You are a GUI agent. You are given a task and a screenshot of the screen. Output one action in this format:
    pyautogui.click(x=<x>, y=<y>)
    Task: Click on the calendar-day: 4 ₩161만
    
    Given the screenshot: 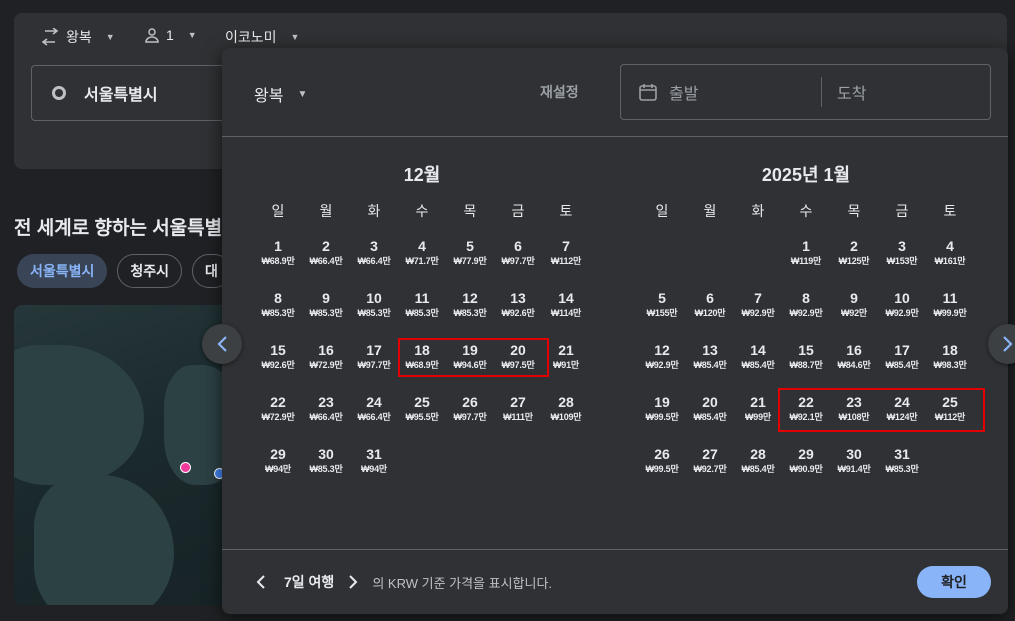 What is the action you would take?
    pyautogui.click(x=950, y=263)
    